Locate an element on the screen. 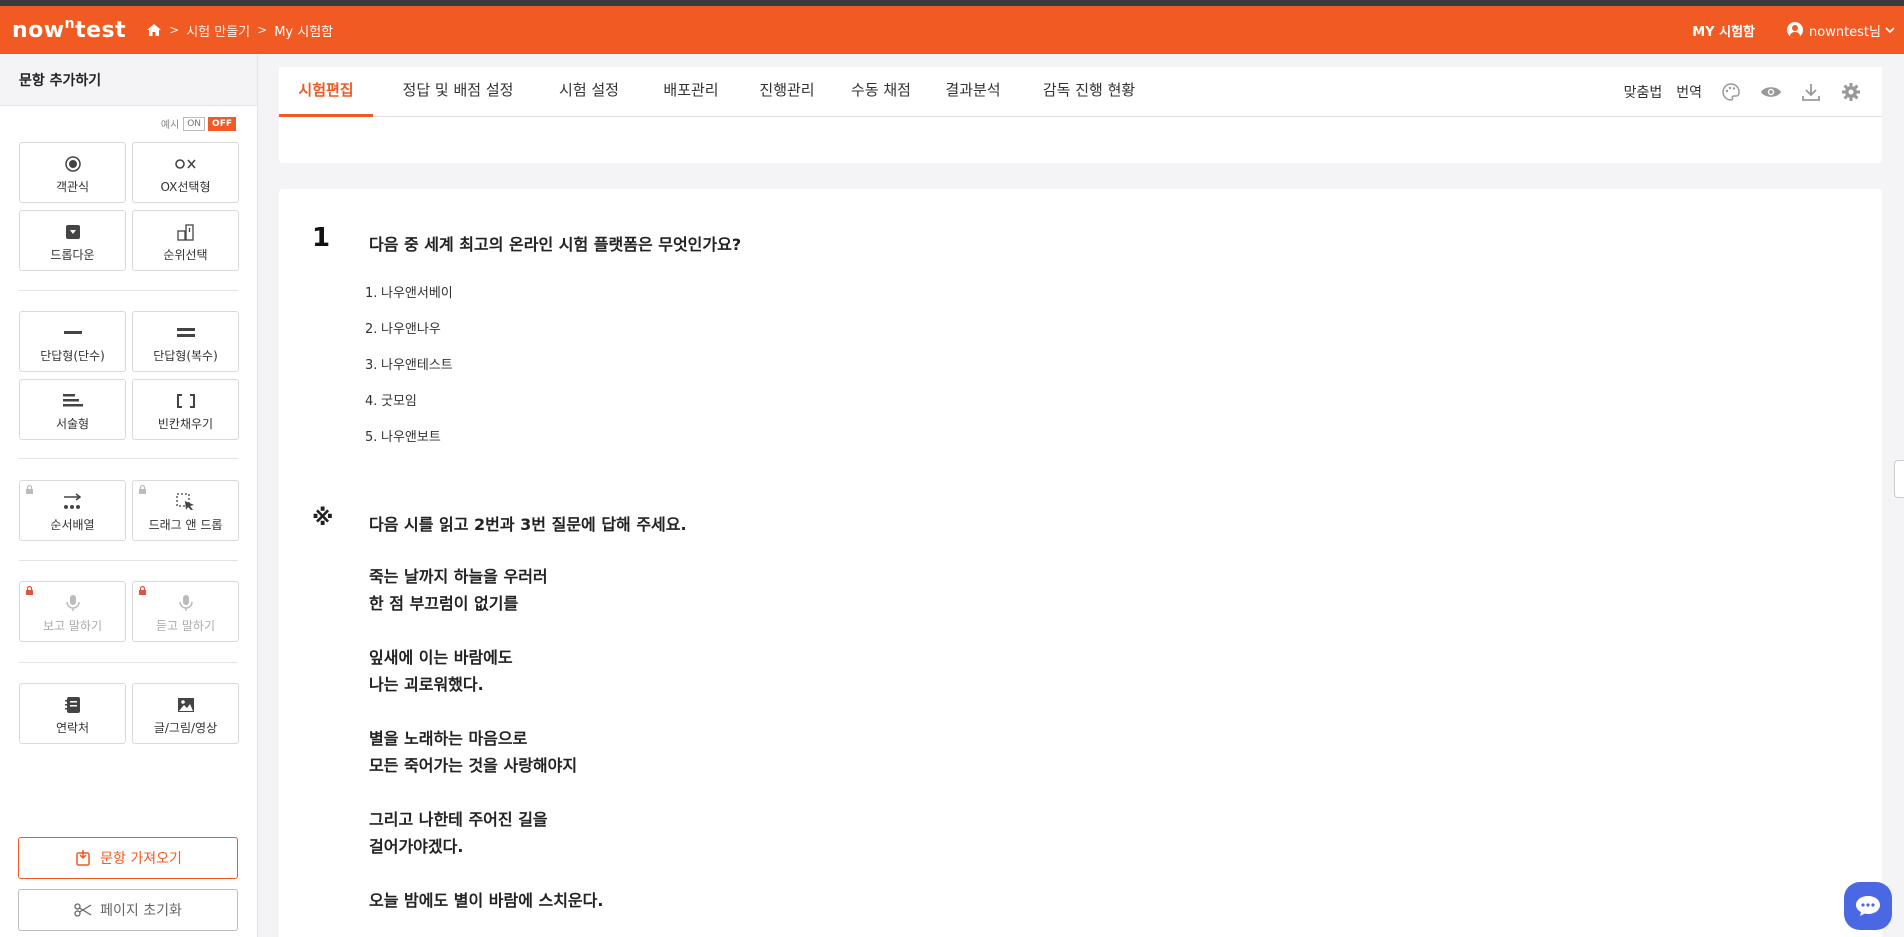 The width and height of the screenshot is (1904, 937). tile-listen-speak: 듣고 말하기 is located at coordinates (185, 611).